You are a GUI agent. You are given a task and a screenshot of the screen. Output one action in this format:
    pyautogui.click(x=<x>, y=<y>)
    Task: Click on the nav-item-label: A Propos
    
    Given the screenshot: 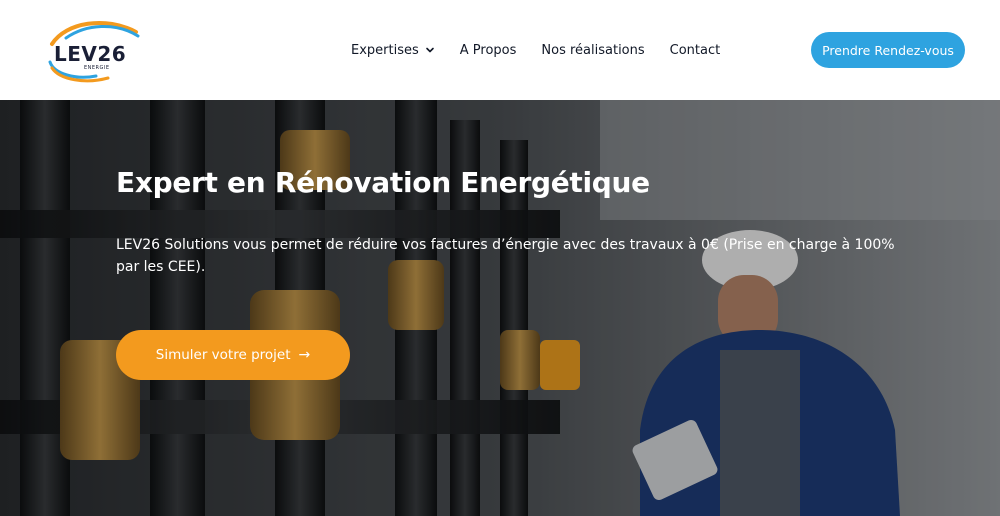 What is the action you would take?
    pyautogui.click(x=488, y=50)
    